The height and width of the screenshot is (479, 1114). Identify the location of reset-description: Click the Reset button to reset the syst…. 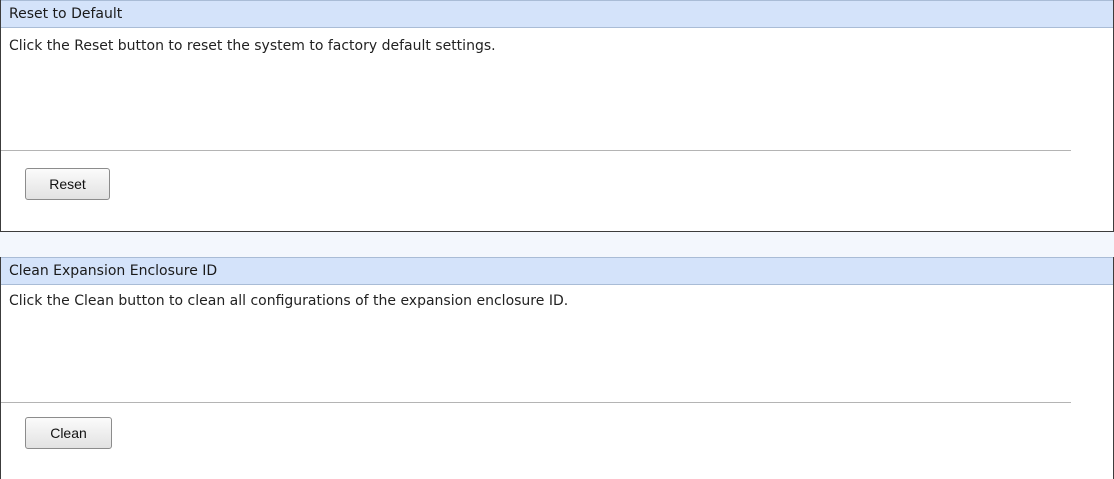
(252, 46).